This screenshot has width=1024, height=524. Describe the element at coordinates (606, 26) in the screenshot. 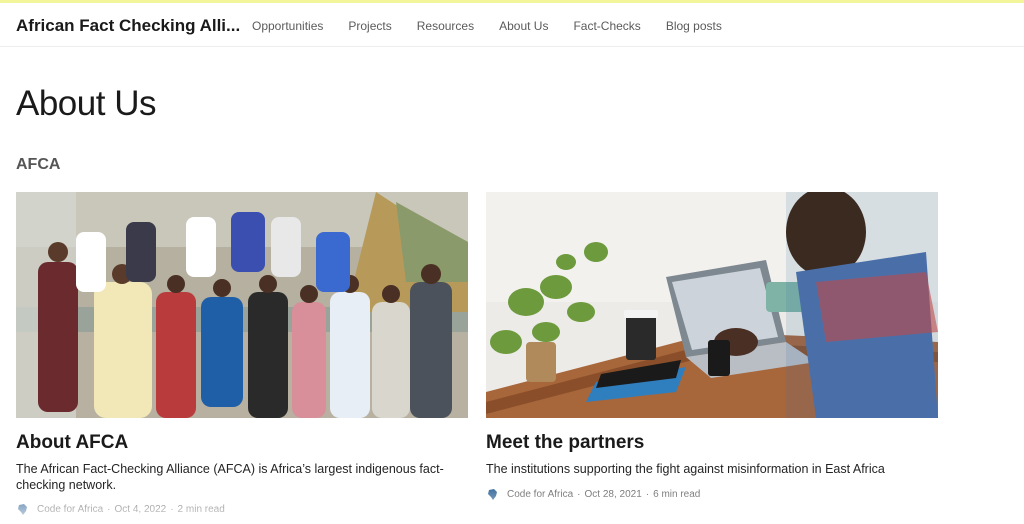

I see `nav-fact-checks: Fact-Checks` at that location.